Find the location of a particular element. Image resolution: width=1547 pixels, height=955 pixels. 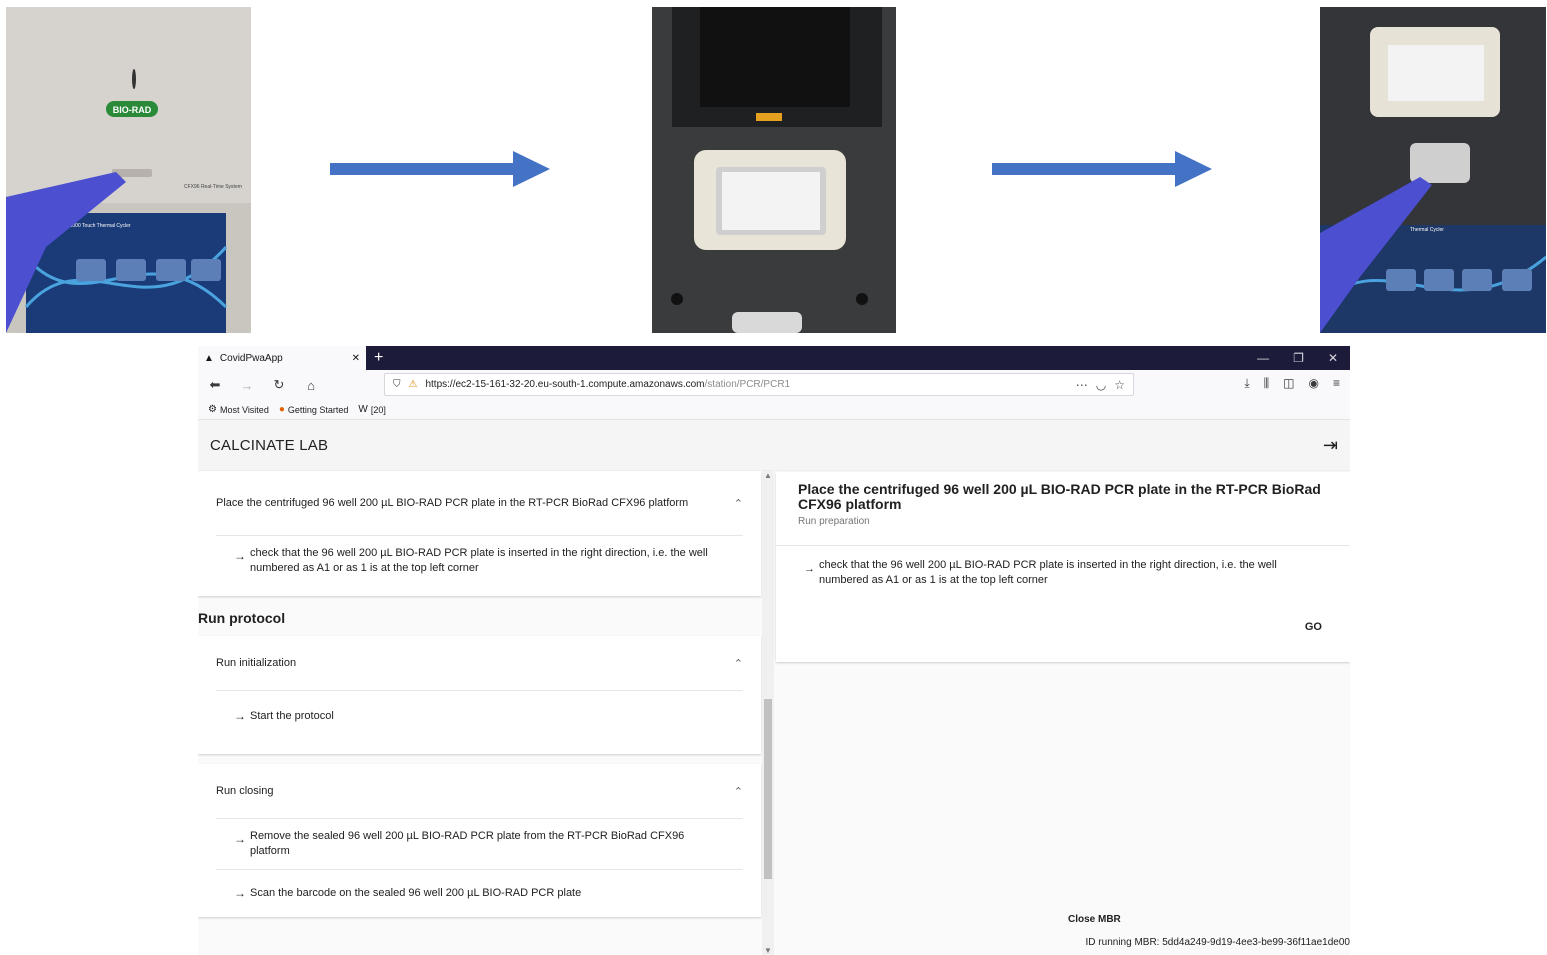

photo-instrument-closing: Thermal Cycler is located at coordinates (1433, 170).